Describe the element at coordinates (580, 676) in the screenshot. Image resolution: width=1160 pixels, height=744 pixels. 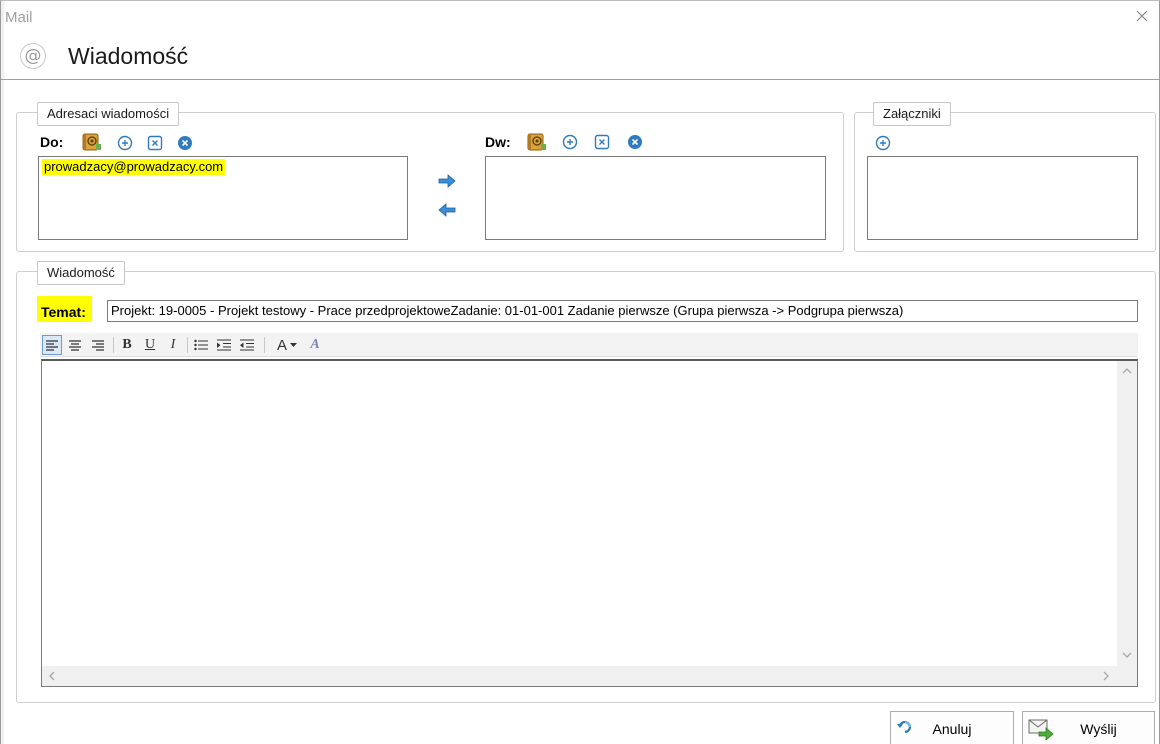
I see `horizontal-scrollbar` at that location.